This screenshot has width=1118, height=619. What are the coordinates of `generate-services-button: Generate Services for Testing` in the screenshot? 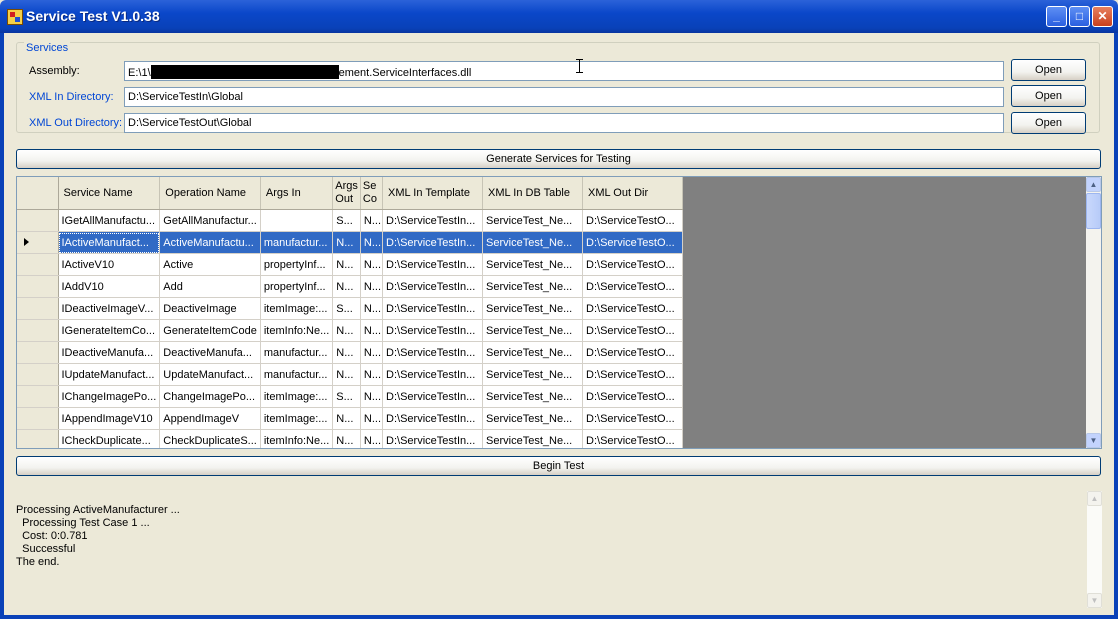 It's located at (558, 159).